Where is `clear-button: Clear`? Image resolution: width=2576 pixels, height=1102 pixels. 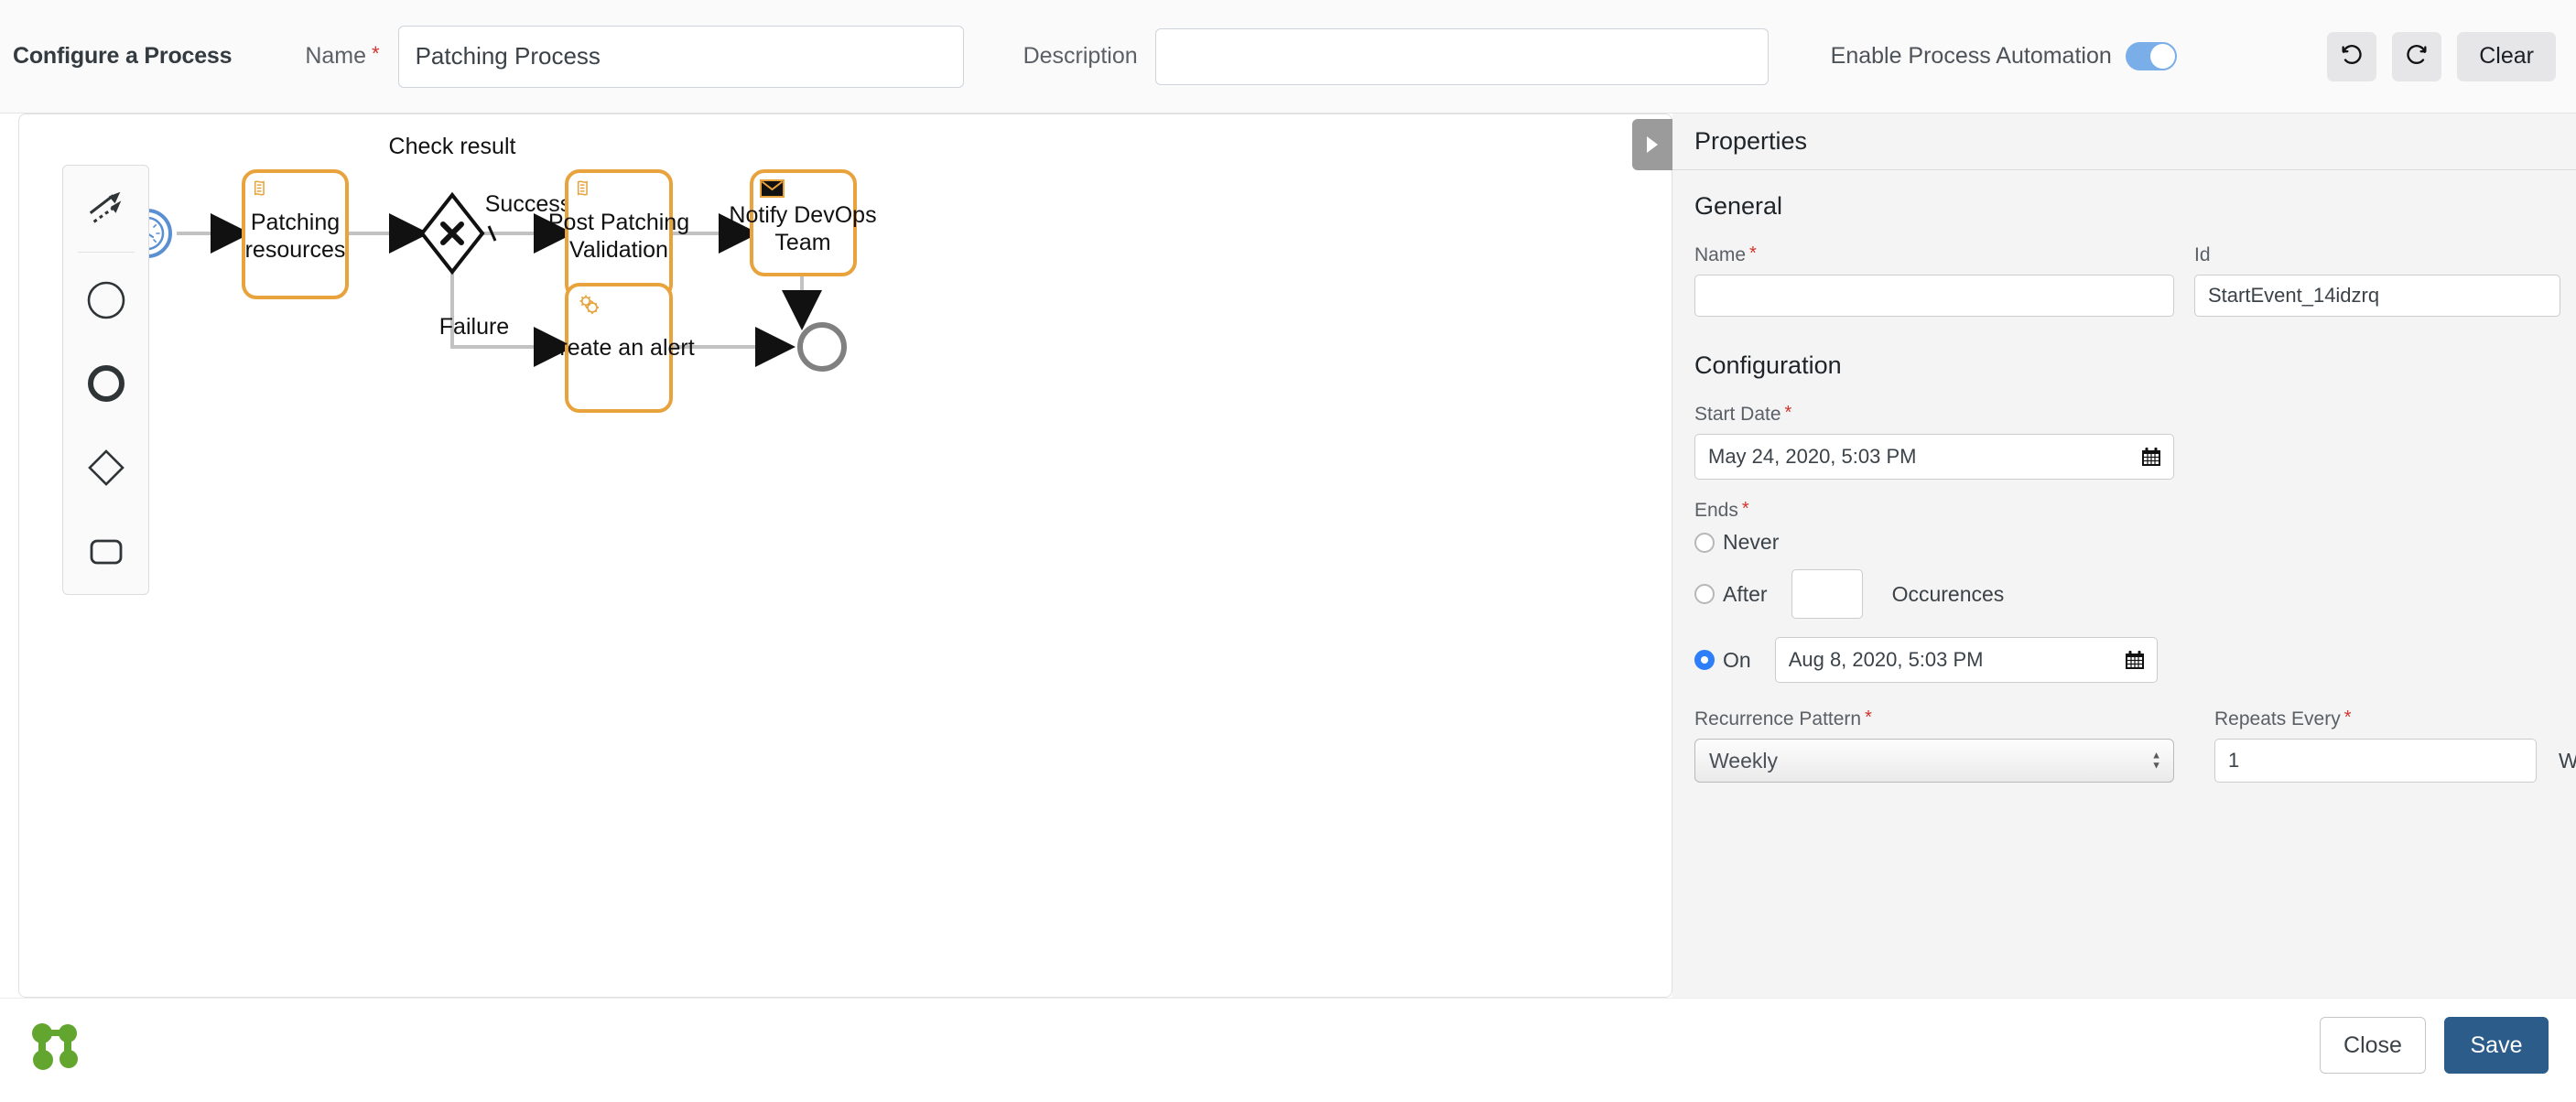 clear-button: Clear is located at coordinates (2507, 56).